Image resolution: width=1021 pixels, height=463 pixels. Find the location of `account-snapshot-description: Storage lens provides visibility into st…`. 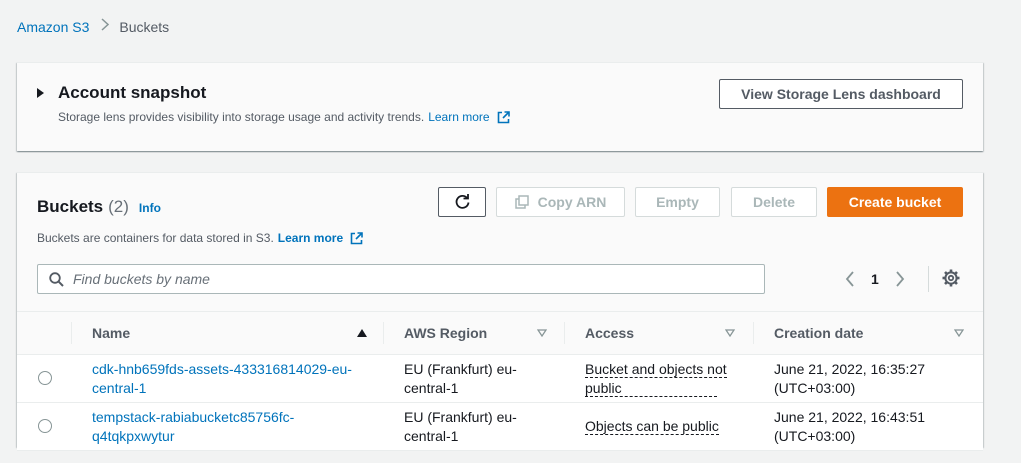

account-snapshot-description: Storage lens provides visibility into st… is located at coordinates (284, 117).